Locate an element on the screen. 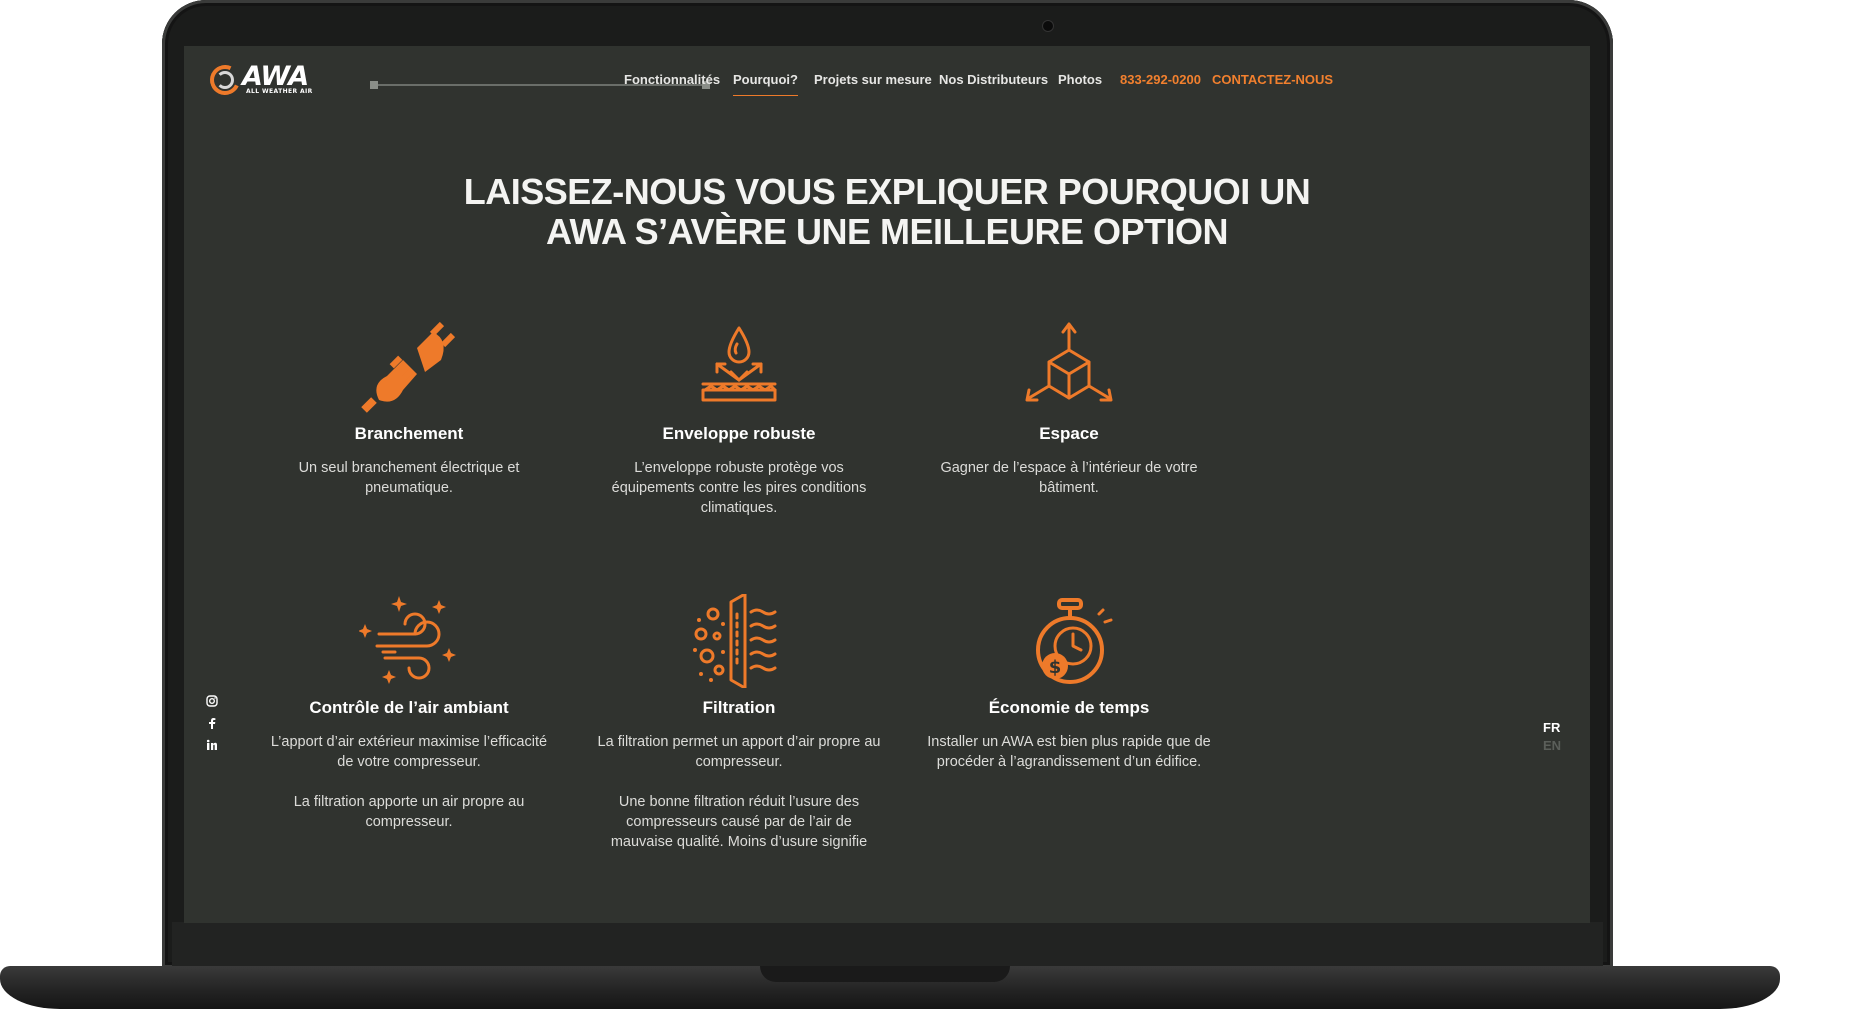  wind-icon is located at coordinates (407, 640).